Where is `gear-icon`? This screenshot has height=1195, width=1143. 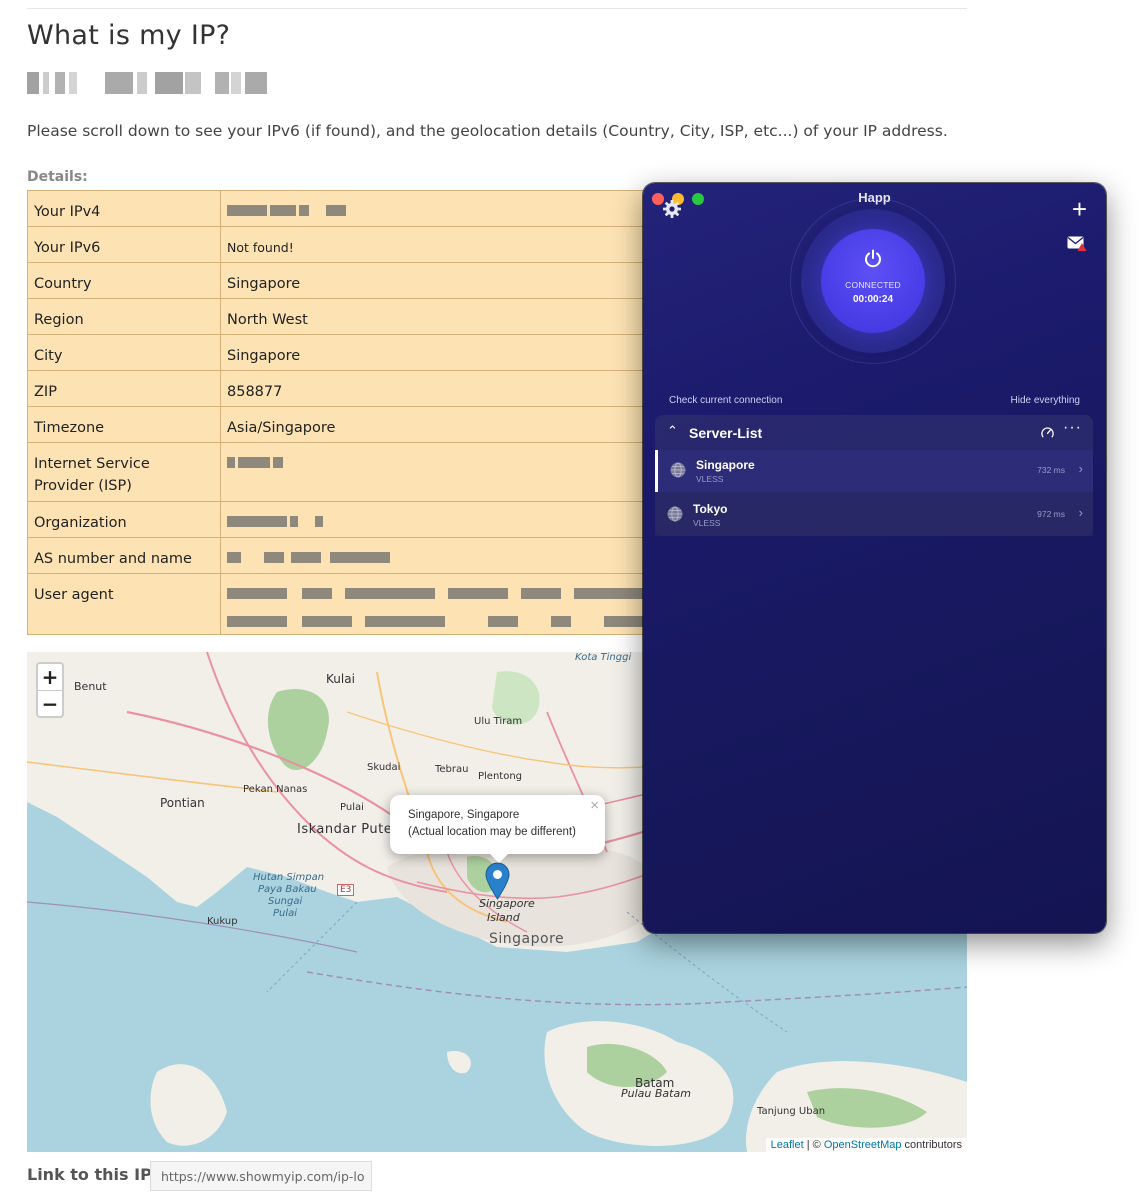
gear-icon is located at coordinates (672, 209).